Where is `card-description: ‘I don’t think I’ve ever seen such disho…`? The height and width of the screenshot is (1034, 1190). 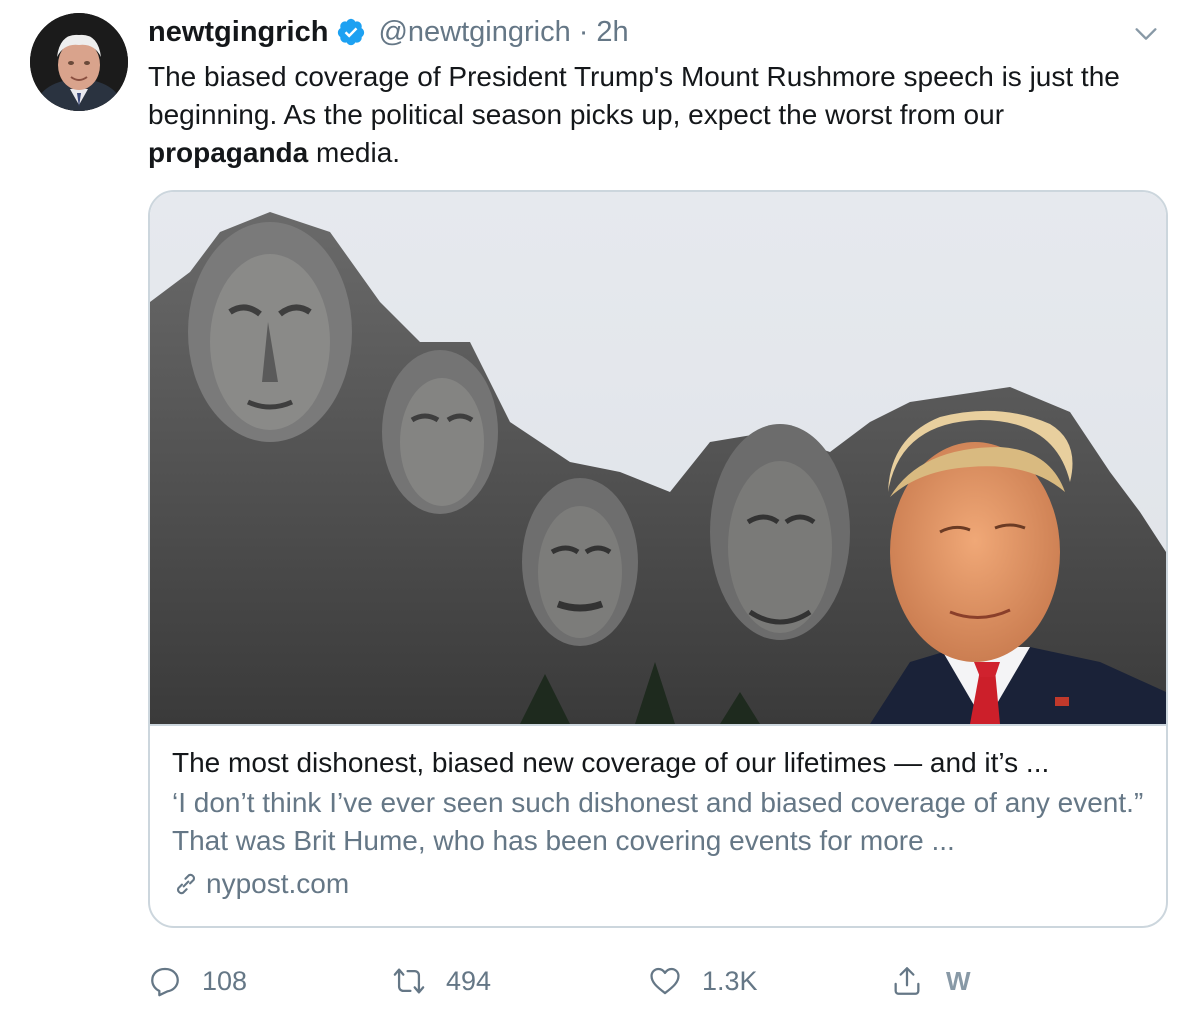
card-description: ‘I don’t think I’ve ever seen such disho… is located at coordinates (658, 821).